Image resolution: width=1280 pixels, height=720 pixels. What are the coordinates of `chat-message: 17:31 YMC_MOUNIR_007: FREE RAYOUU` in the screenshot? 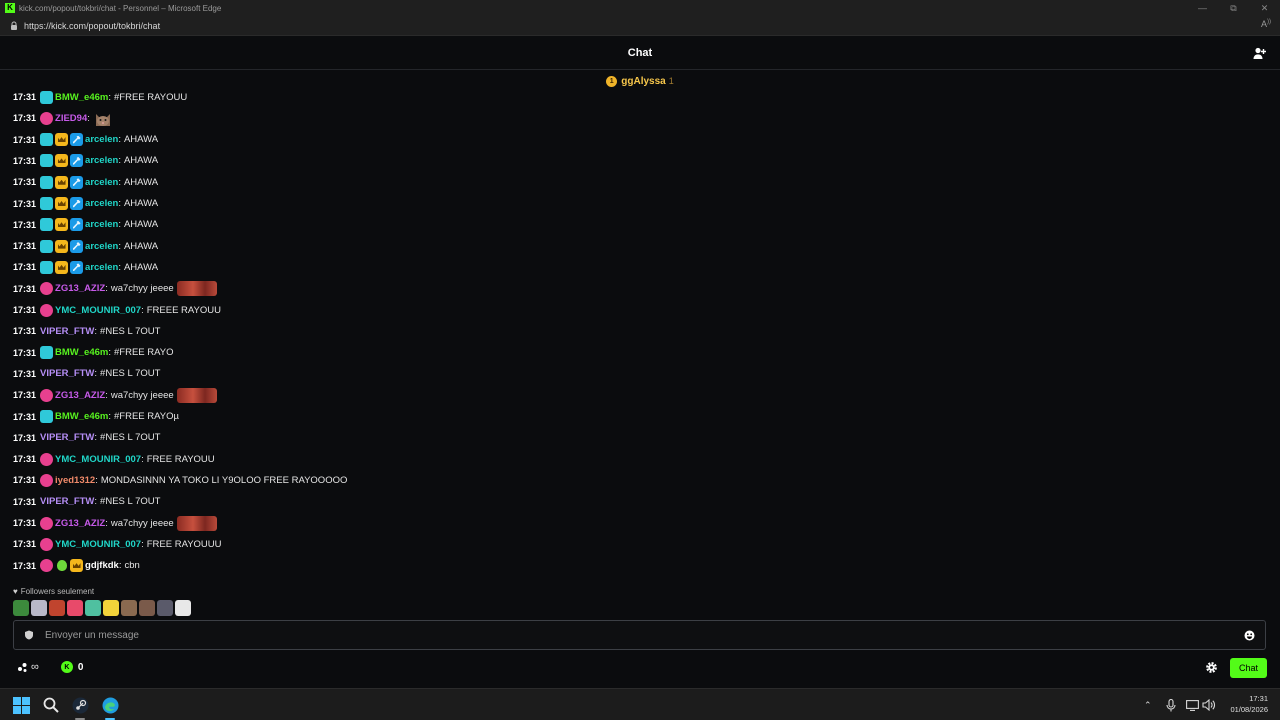 It's located at (114, 459).